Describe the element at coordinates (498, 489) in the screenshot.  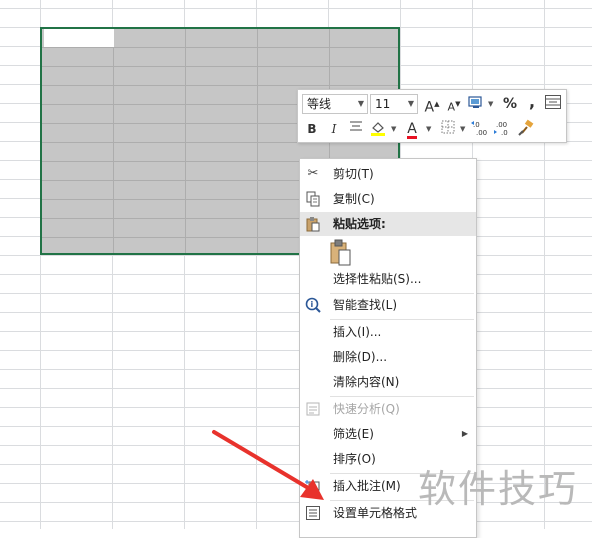
I see `watermark-text: 软件技巧` at that location.